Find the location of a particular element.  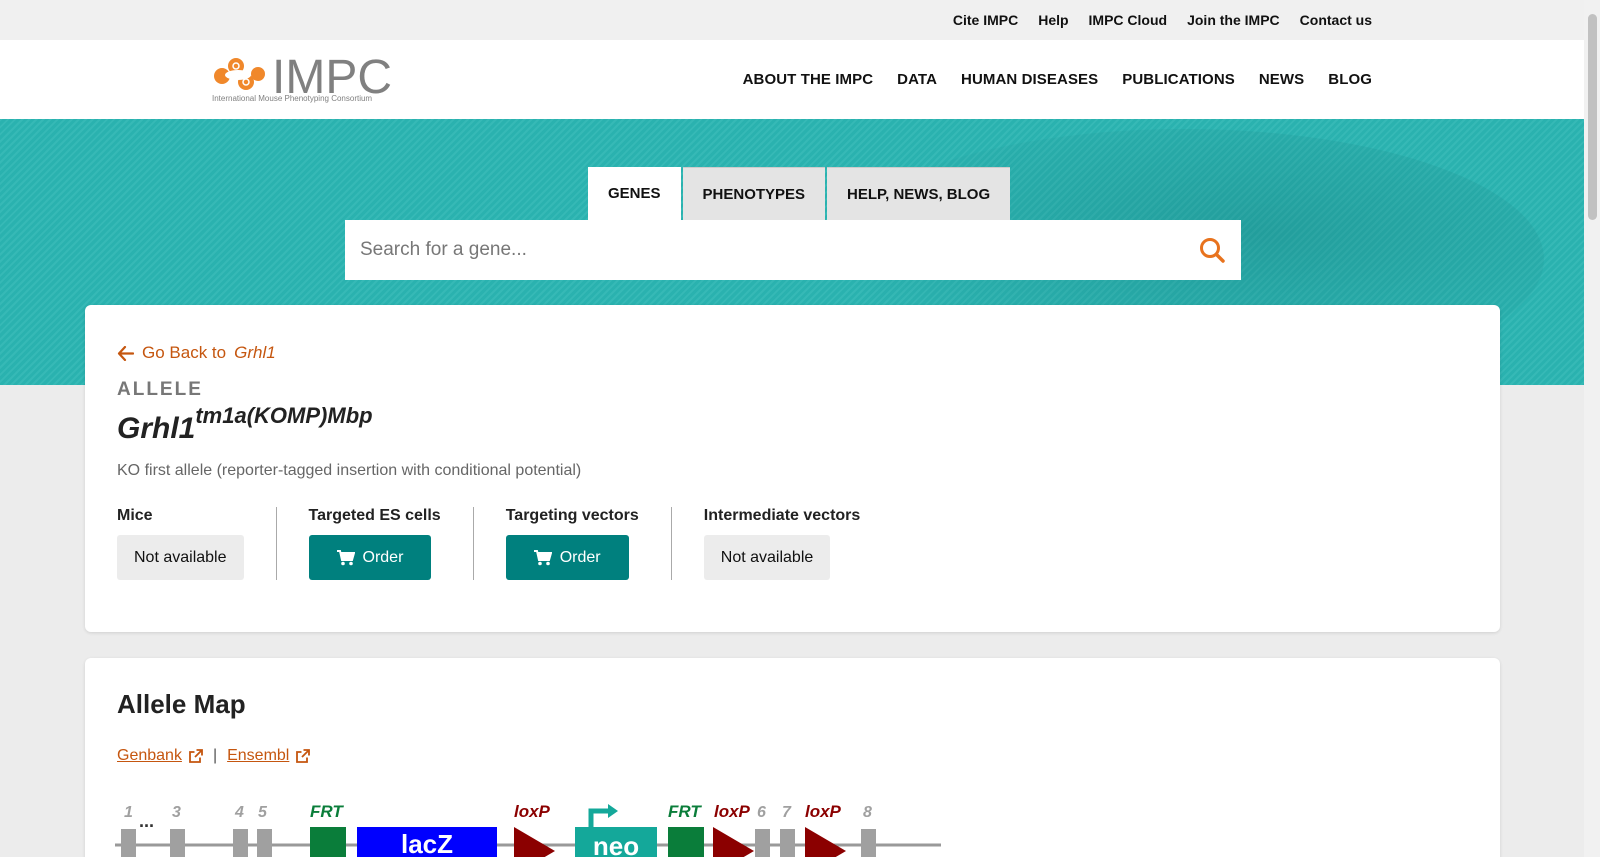

promoter-arrowhead is located at coordinates (613, 811).